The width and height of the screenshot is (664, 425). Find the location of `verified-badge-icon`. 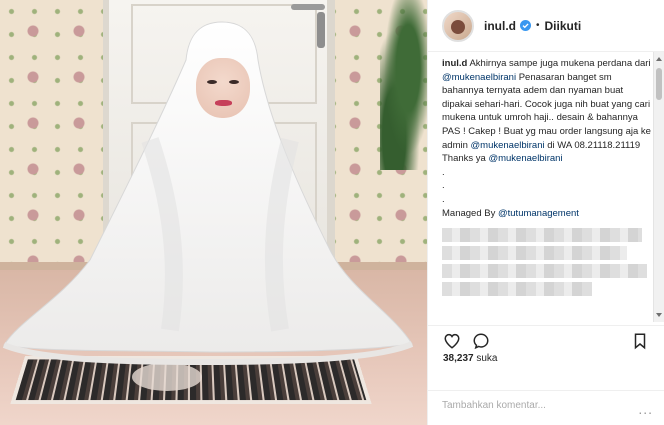

verified-badge-icon is located at coordinates (525, 25).